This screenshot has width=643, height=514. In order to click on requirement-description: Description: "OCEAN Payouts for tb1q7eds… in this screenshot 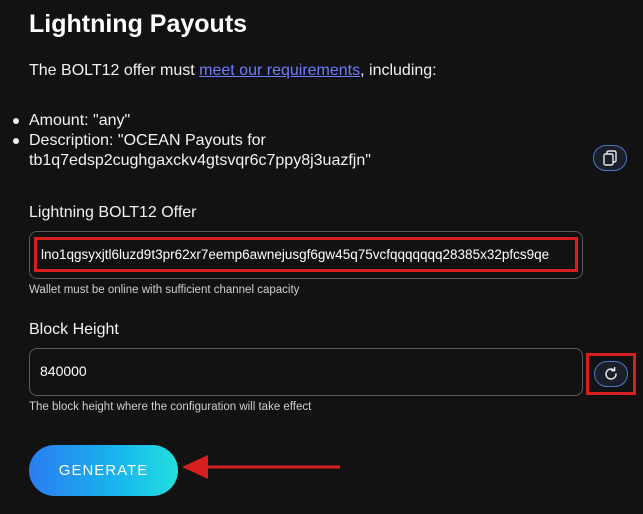, I will do `click(190, 151)`.